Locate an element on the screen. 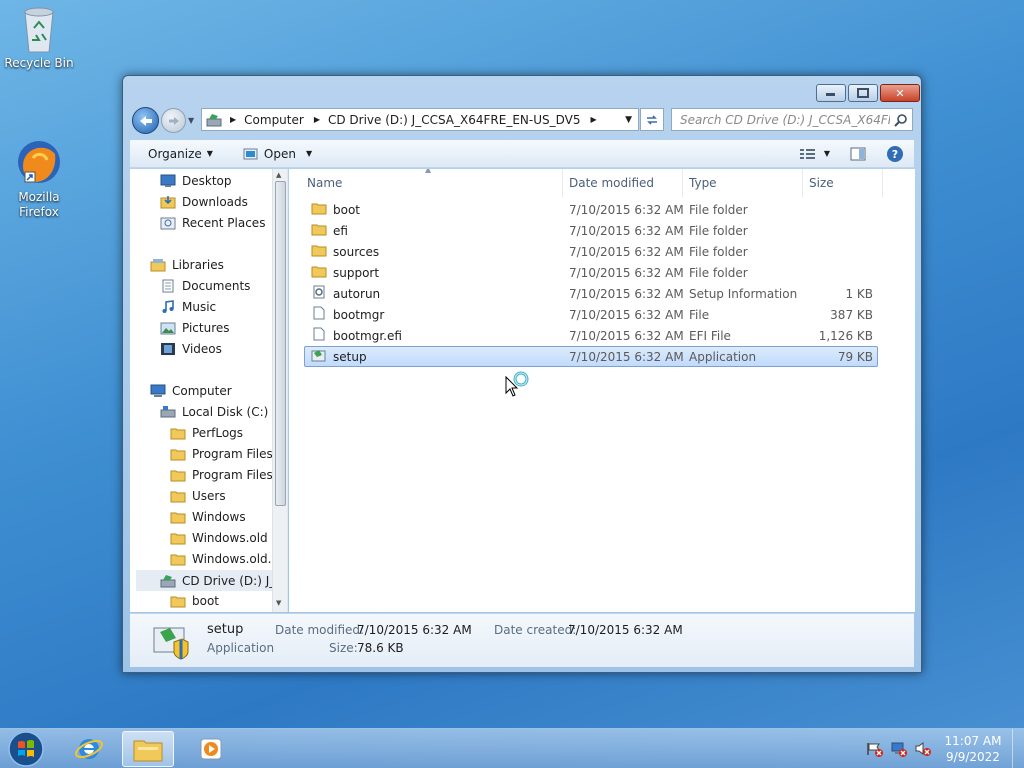 The height and width of the screenshot is (768, 1024). desktop-icon-firefox: Mozilla Firefox is located at coordinates (39, 171).